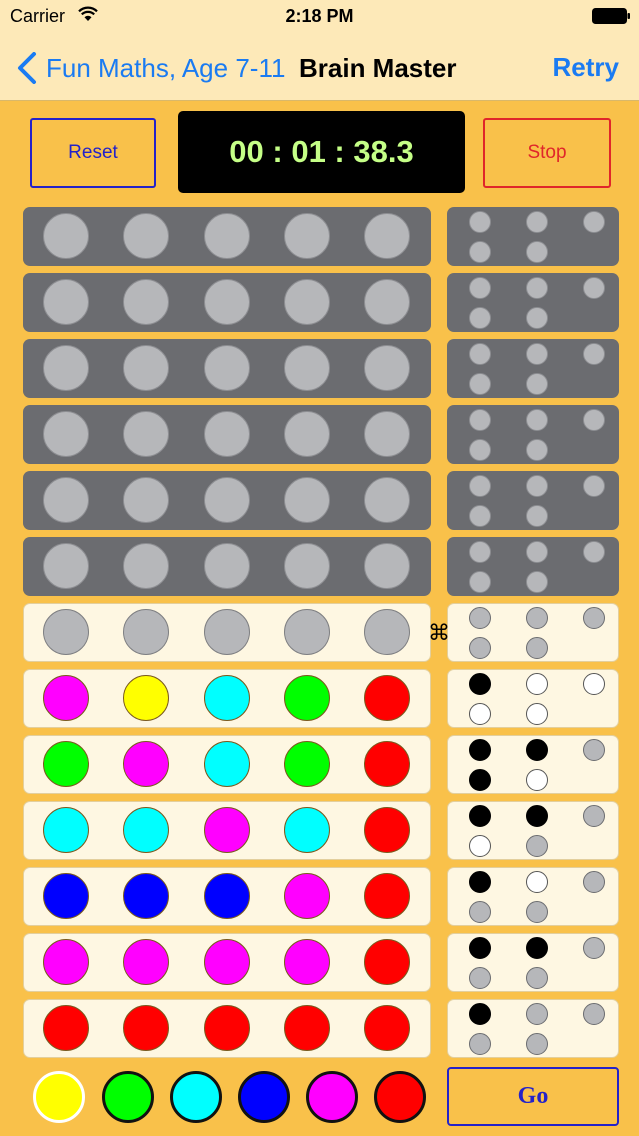 The height and width of the screenshot is (1136, 639). Describe the element at coordinates (378, 68) in the screenshot. I see `page-title: Brain Master` at that location.